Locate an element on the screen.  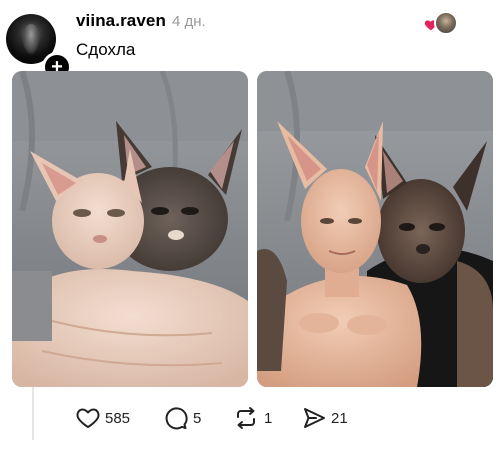
repost-button: 1 is located at coordinates (252, 418).